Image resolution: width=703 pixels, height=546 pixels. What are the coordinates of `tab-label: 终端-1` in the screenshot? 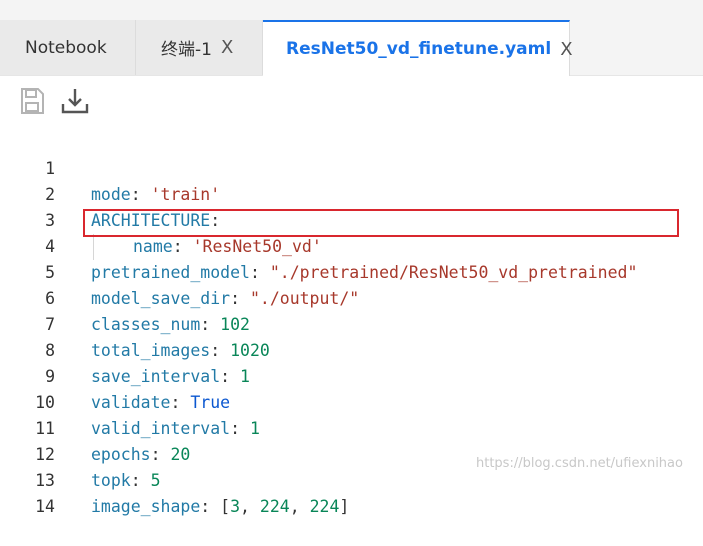 It's located at (186, 50).